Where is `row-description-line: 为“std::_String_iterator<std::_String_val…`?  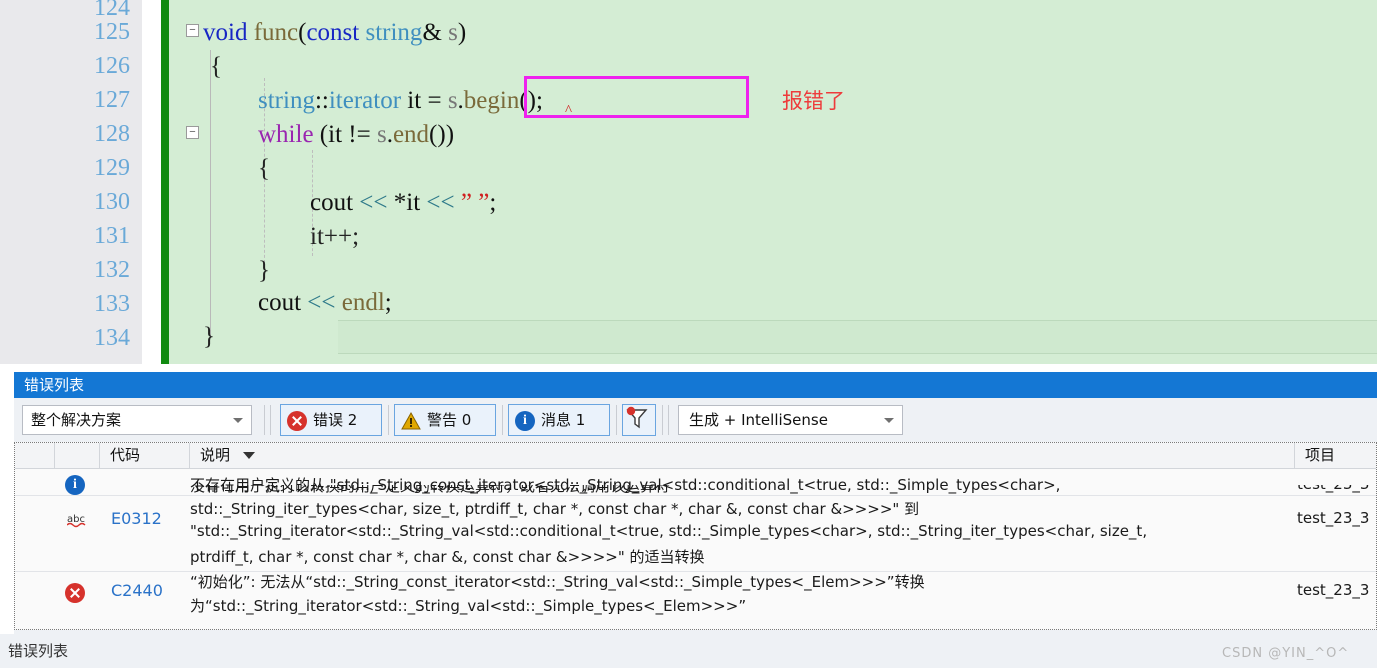
row-description-line: 为“std::_String_iterator<std::_String_val… is located at coordinates (468, 606).